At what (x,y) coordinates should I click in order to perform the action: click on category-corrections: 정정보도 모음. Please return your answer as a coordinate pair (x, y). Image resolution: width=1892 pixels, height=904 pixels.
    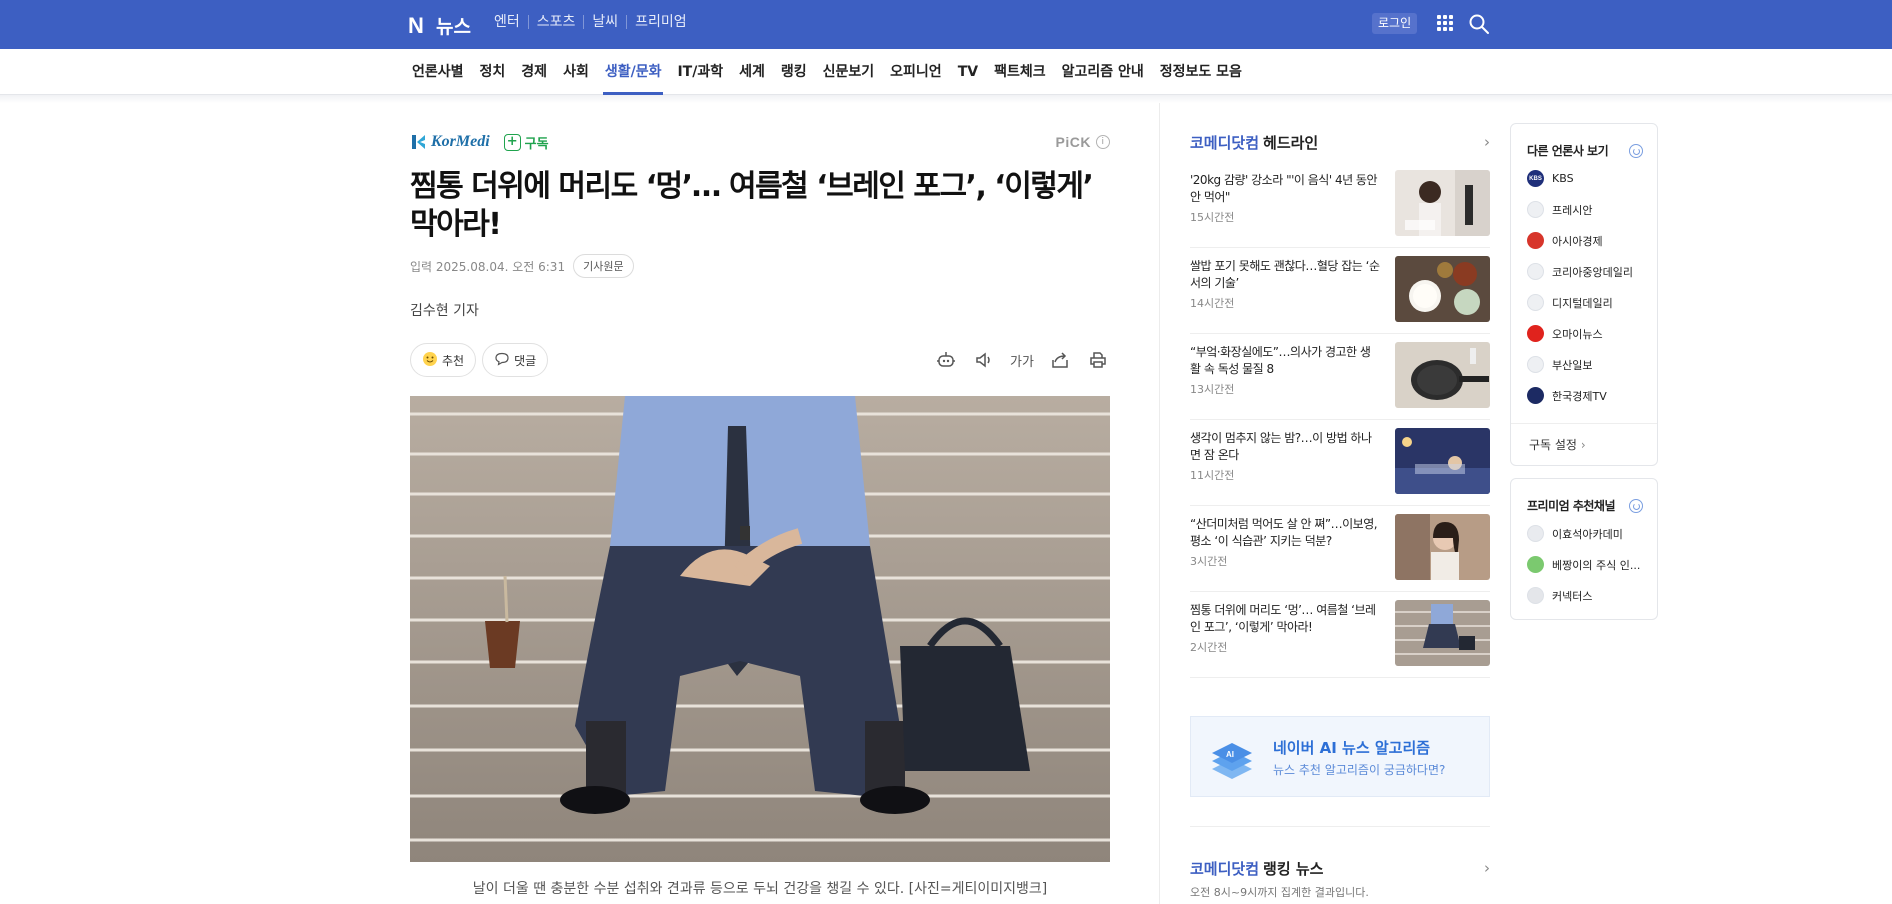
    Looking at the image, I should click on (1201, 72).